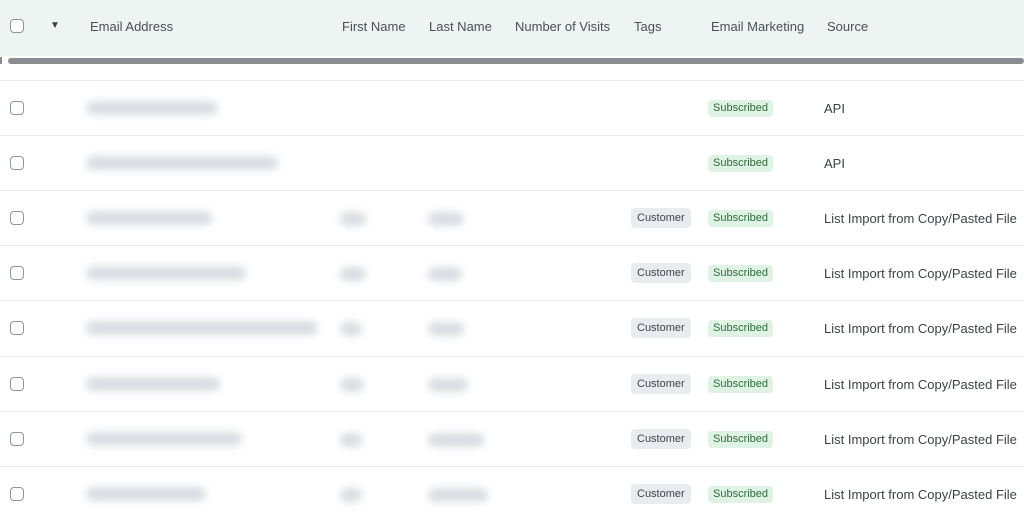  I want to click on column-header-email: Email Address, so click(131, 26).